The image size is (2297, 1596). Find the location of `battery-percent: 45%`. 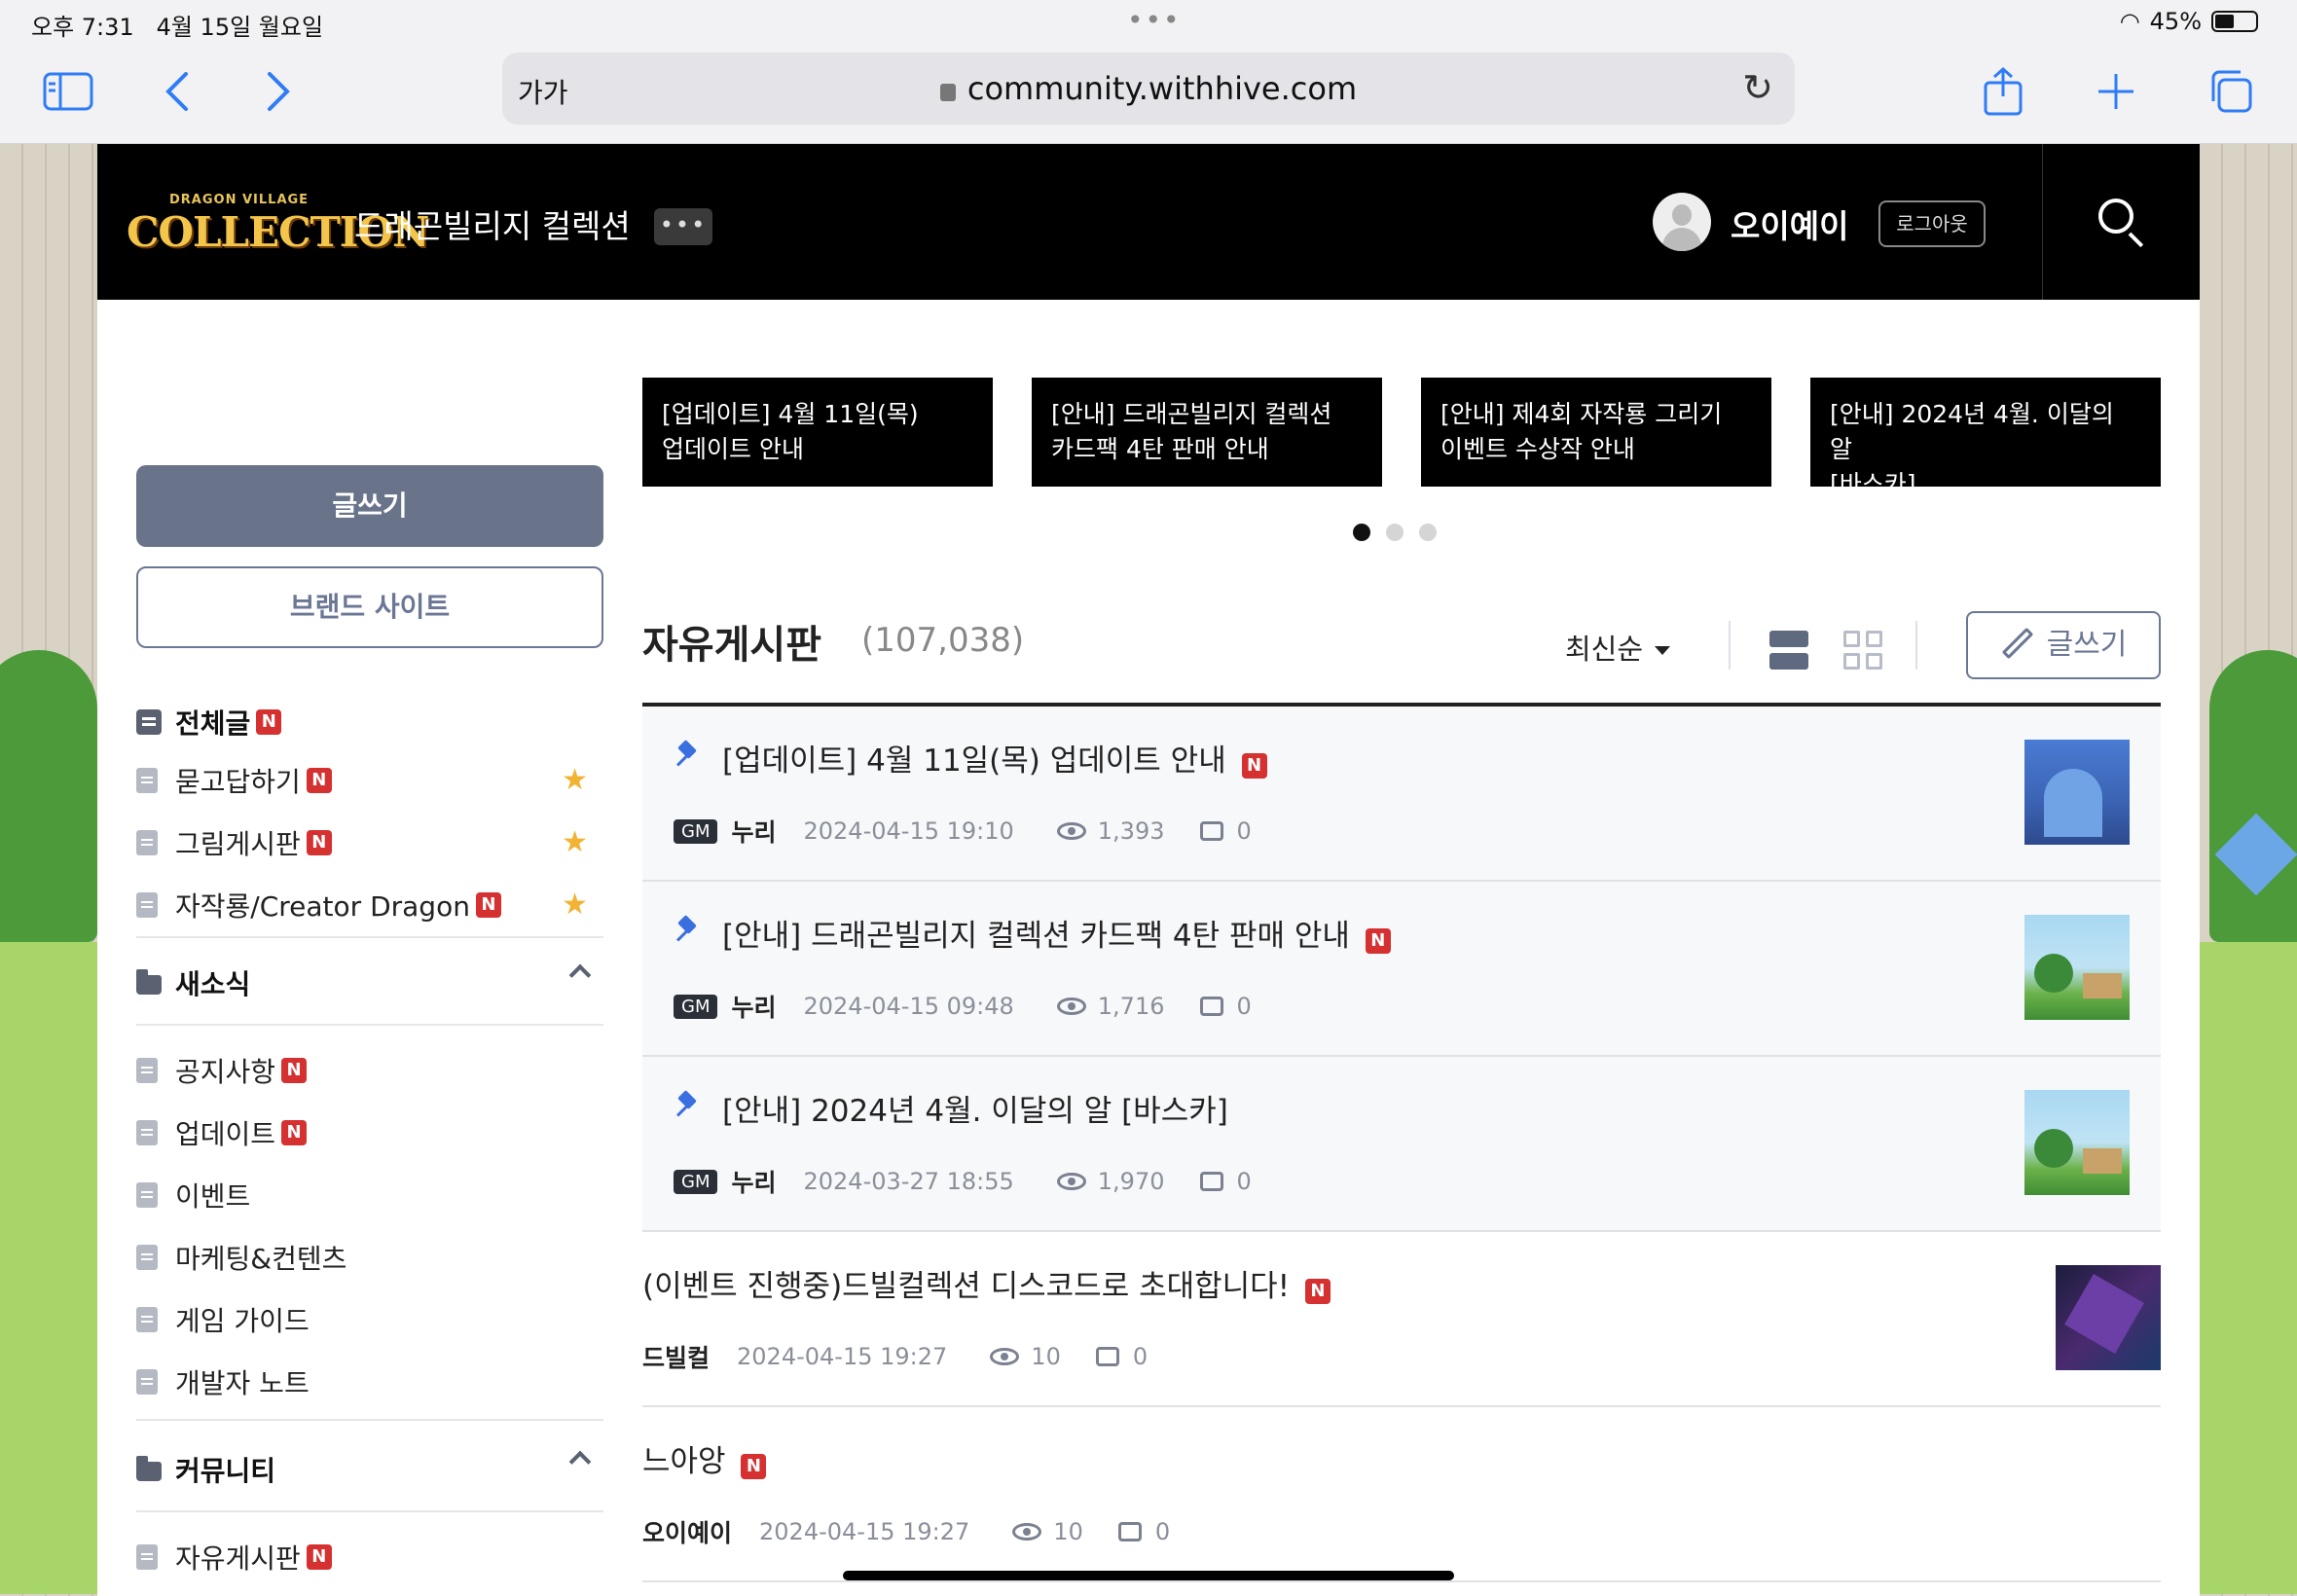

battery-percent: 45% is located at coordinates (2175, 21).